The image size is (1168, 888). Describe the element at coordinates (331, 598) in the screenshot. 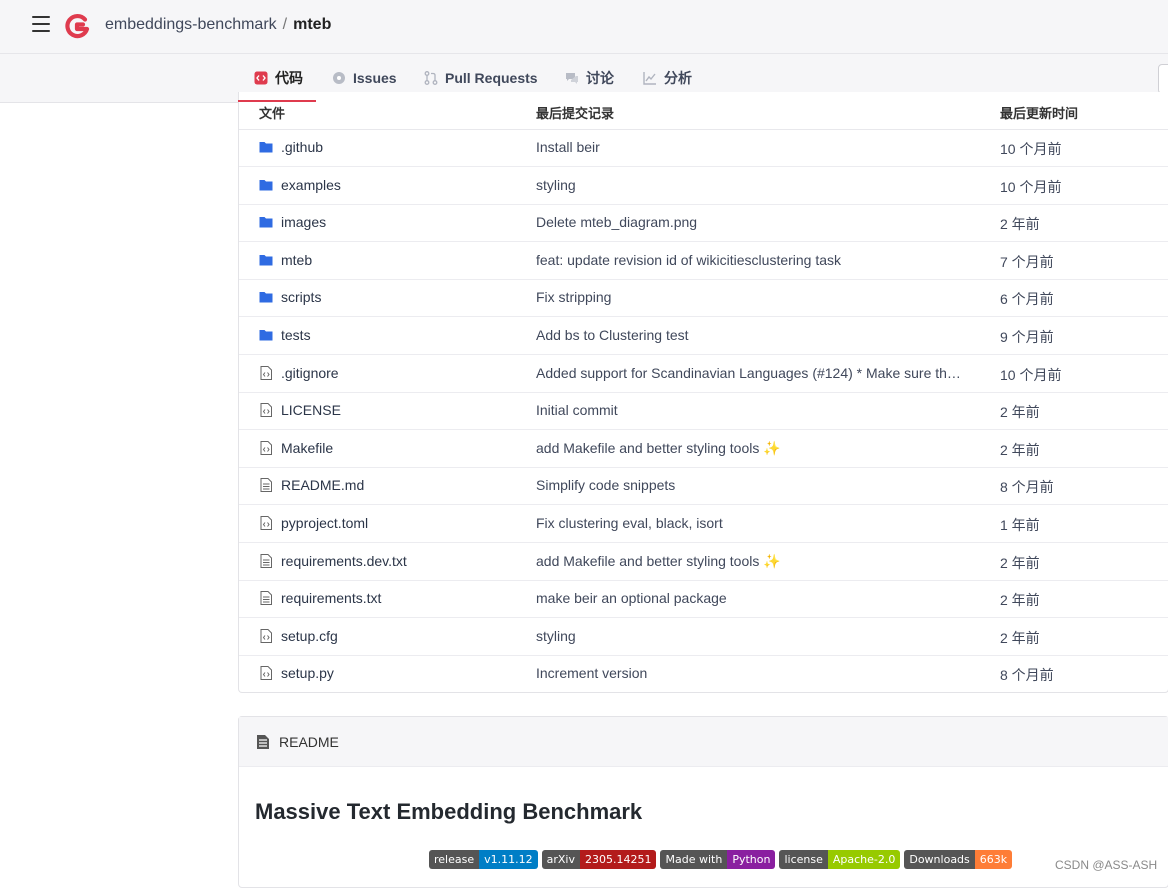

I see `file-name: requirements.txt` at that location.